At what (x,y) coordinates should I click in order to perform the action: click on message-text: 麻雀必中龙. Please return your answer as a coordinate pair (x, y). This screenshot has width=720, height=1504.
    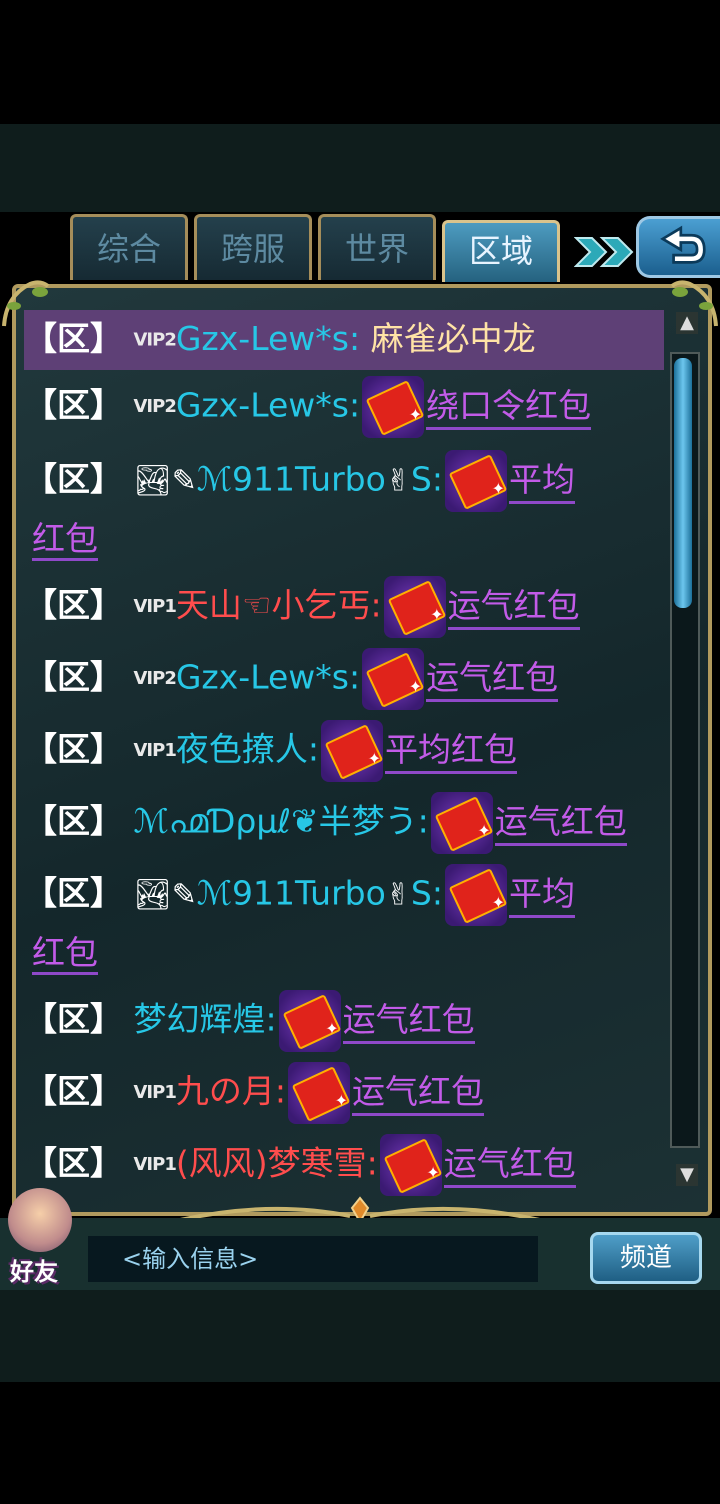
    Looking at the image, I should click on (453, 338).